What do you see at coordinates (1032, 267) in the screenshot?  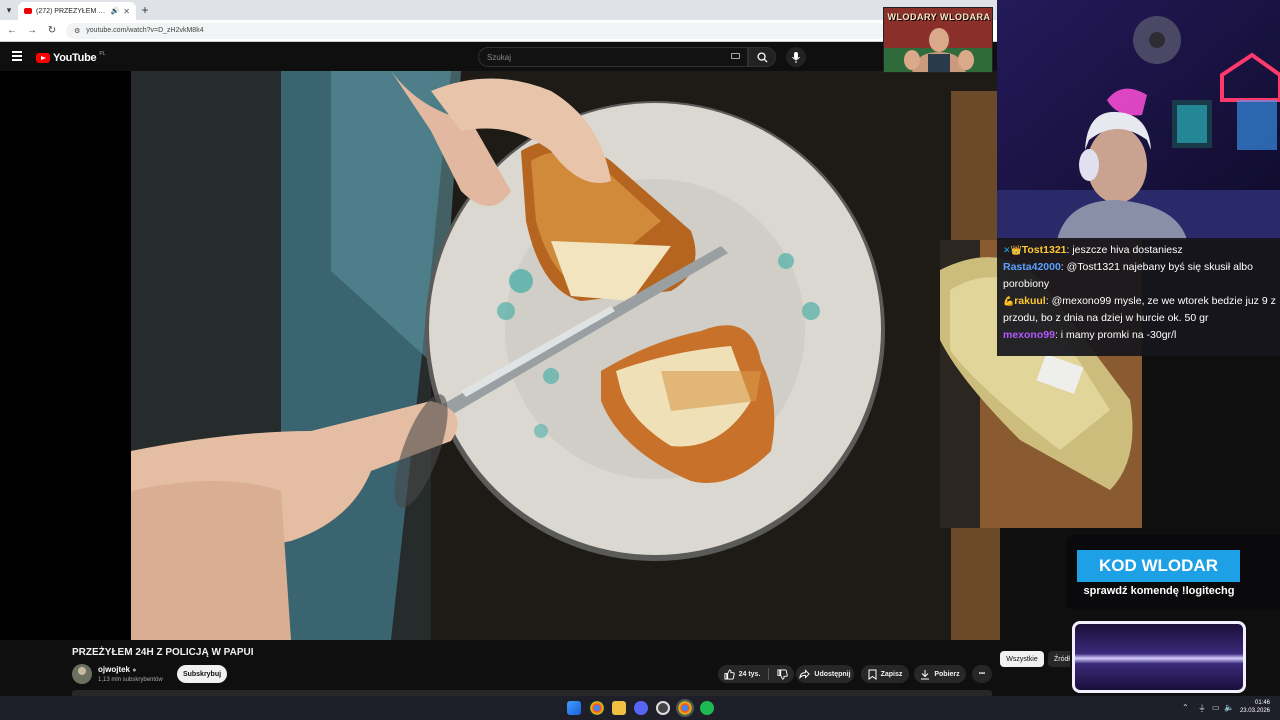 I see `chat-username: Rasta42000` at bounding box center [1032, 267].